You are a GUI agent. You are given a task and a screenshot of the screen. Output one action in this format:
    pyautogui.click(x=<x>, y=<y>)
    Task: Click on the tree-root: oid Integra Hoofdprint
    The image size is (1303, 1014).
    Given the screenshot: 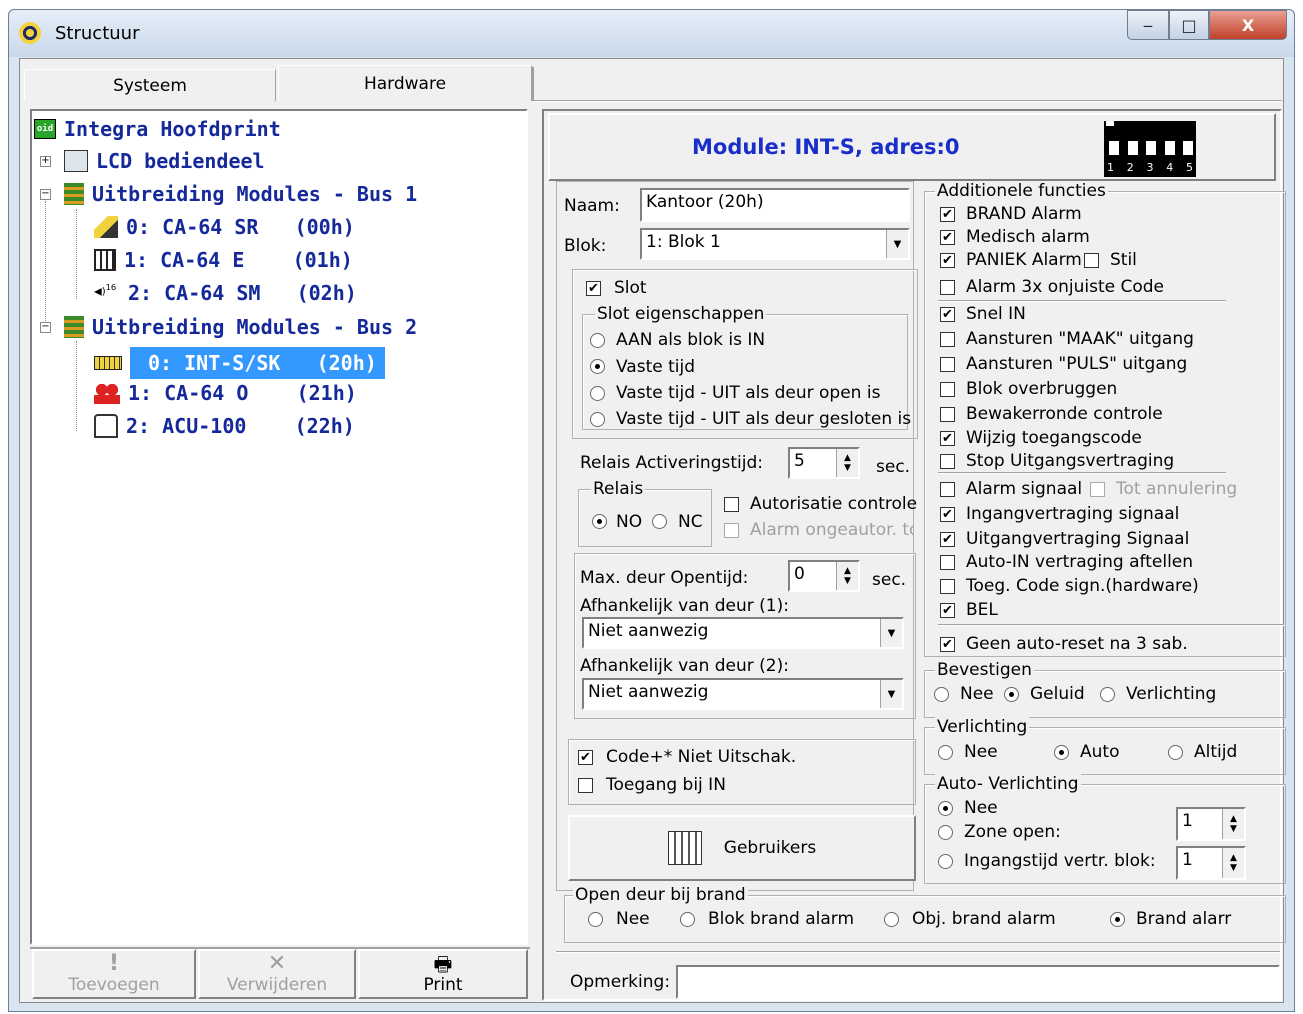 What is the action you would take?
    pyautogui.click(x=157, y=129)
    